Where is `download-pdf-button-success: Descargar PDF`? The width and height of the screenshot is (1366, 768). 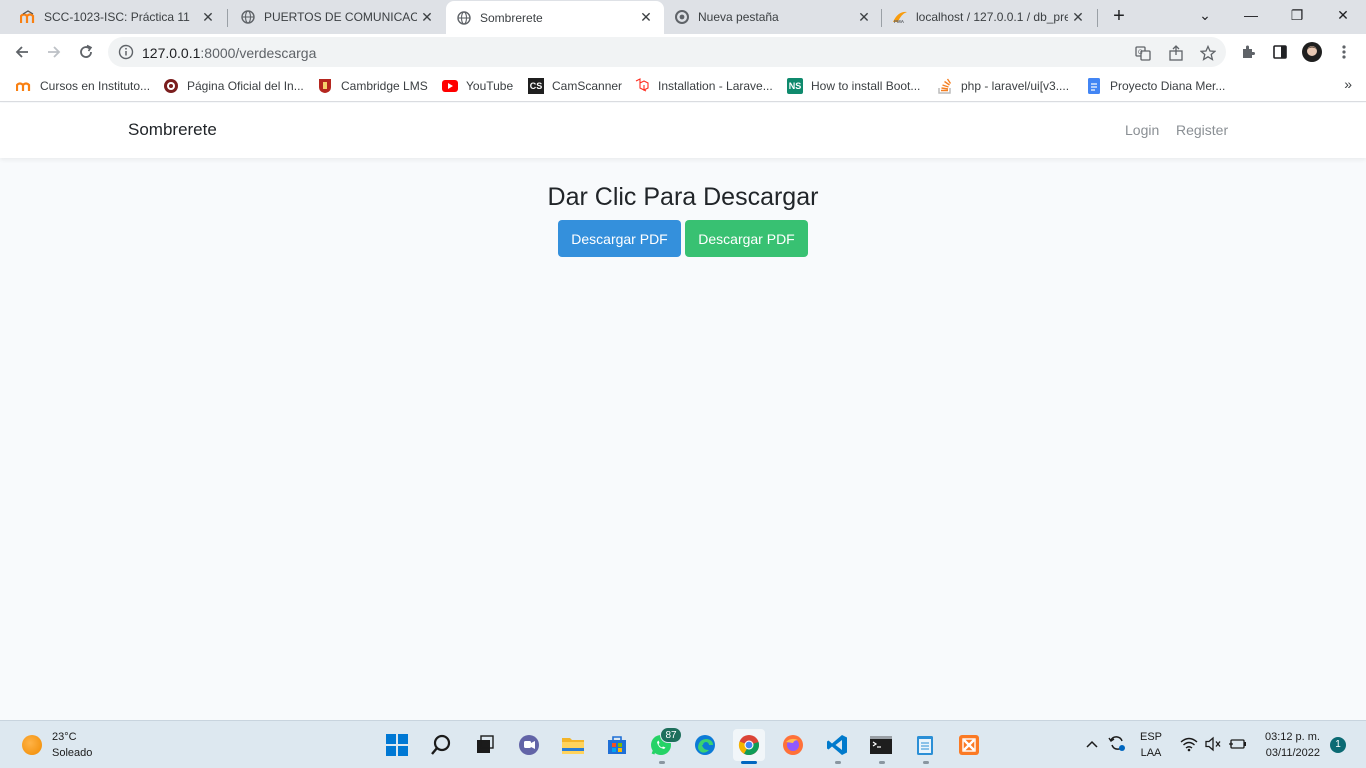
download-pdf-button-success: Descargar PDF is located at coordinates (746, 238).